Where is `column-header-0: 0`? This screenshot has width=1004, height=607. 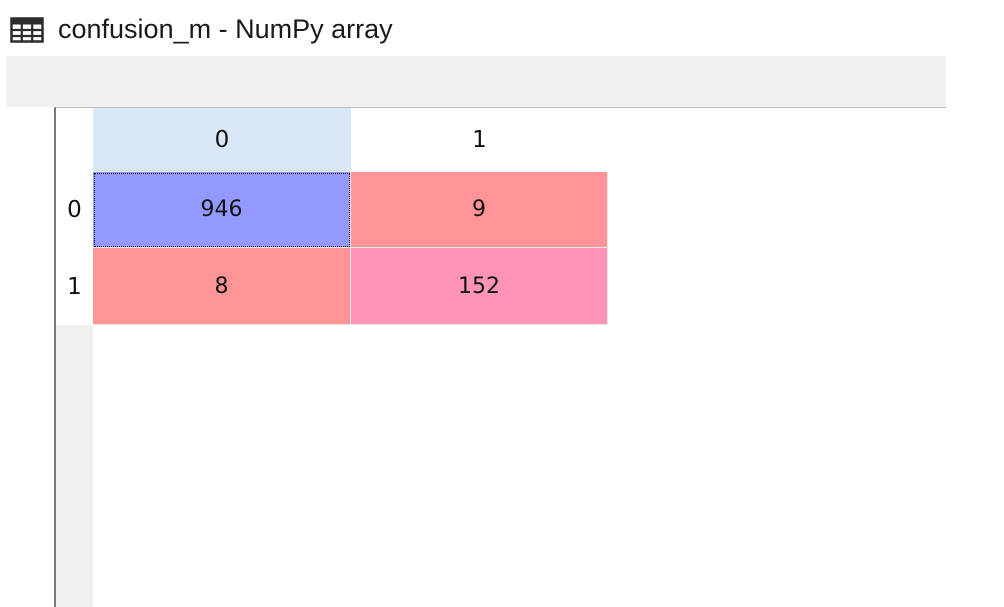
column-header-0: 0 is located at coordinates (222, 140).